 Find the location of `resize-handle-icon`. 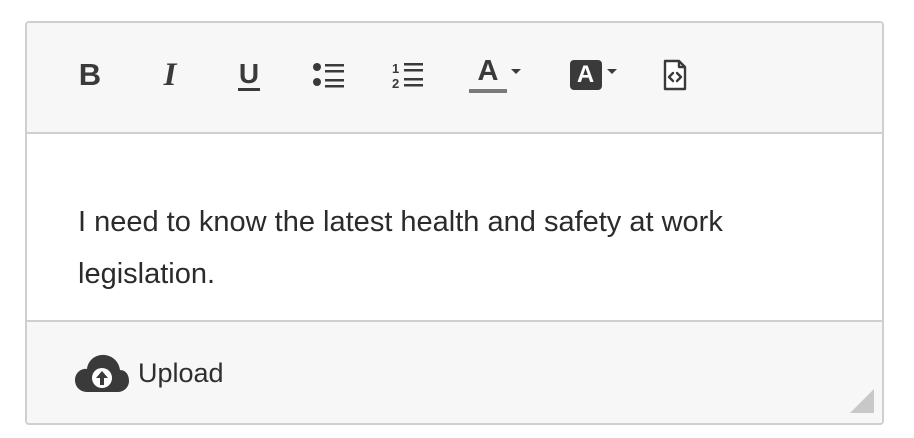

resize-handle-icon is located at coordinates (862, 401).